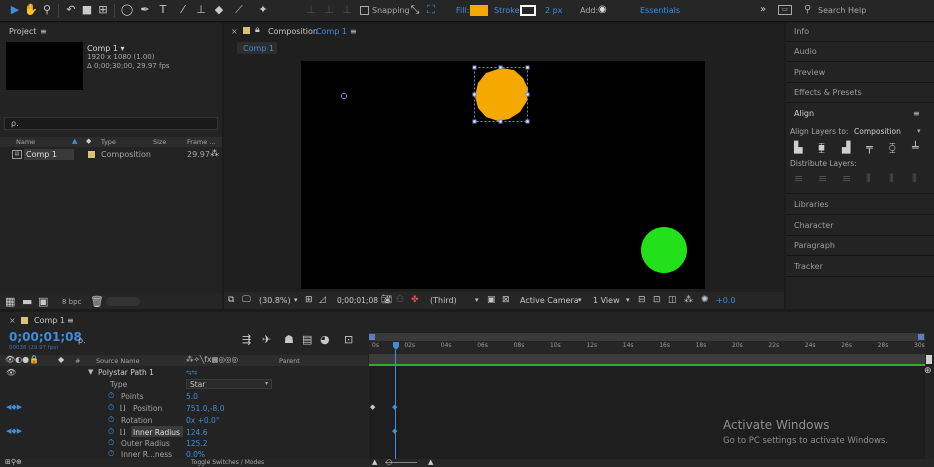 The height and width of the screenshot is (467, 934). What do you see at coordinates (415, 300) in the screenshot?
I see `channel-icon: ✤` at bounding box center [415, 300].